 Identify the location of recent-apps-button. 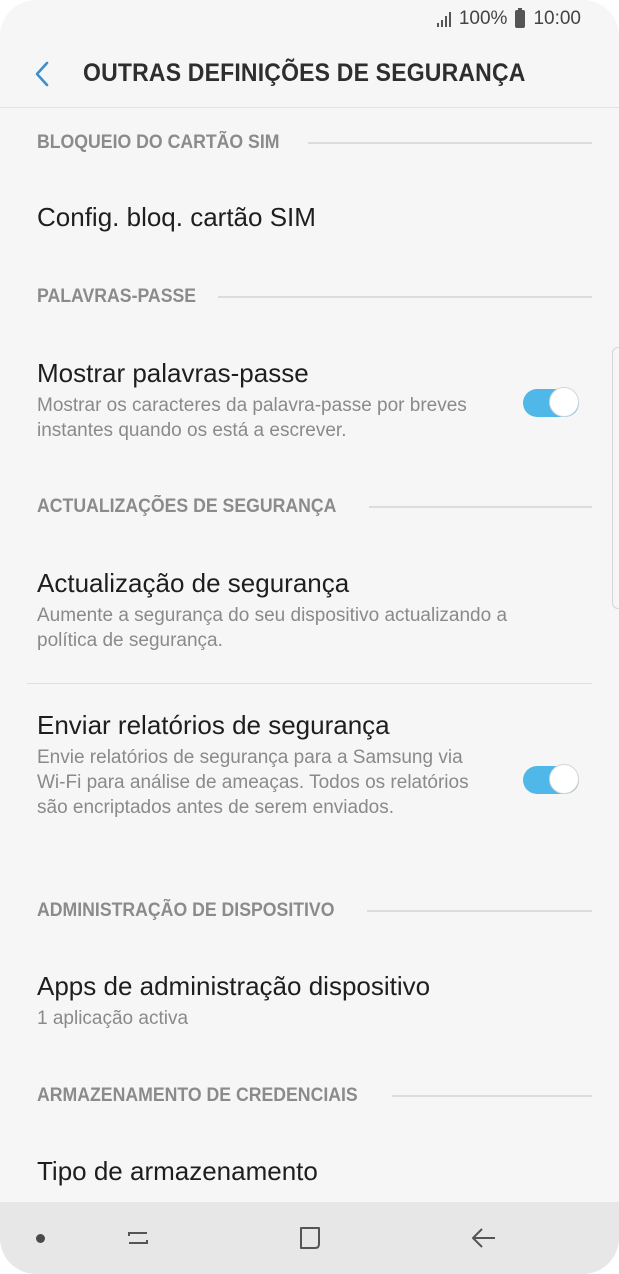
(138, 1238).